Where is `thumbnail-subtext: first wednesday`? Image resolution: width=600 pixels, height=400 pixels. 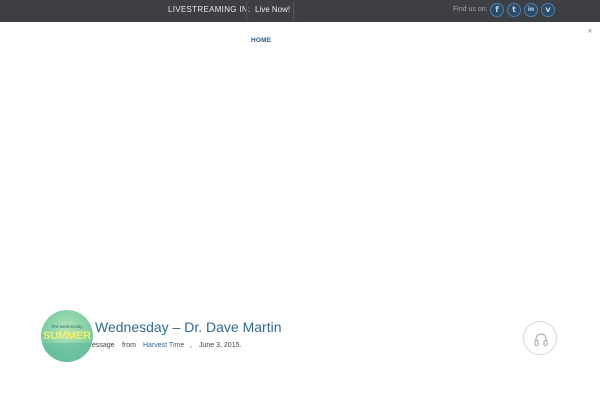 thumbnail-subtext: first wednesday is located at coordinates (67, 326).